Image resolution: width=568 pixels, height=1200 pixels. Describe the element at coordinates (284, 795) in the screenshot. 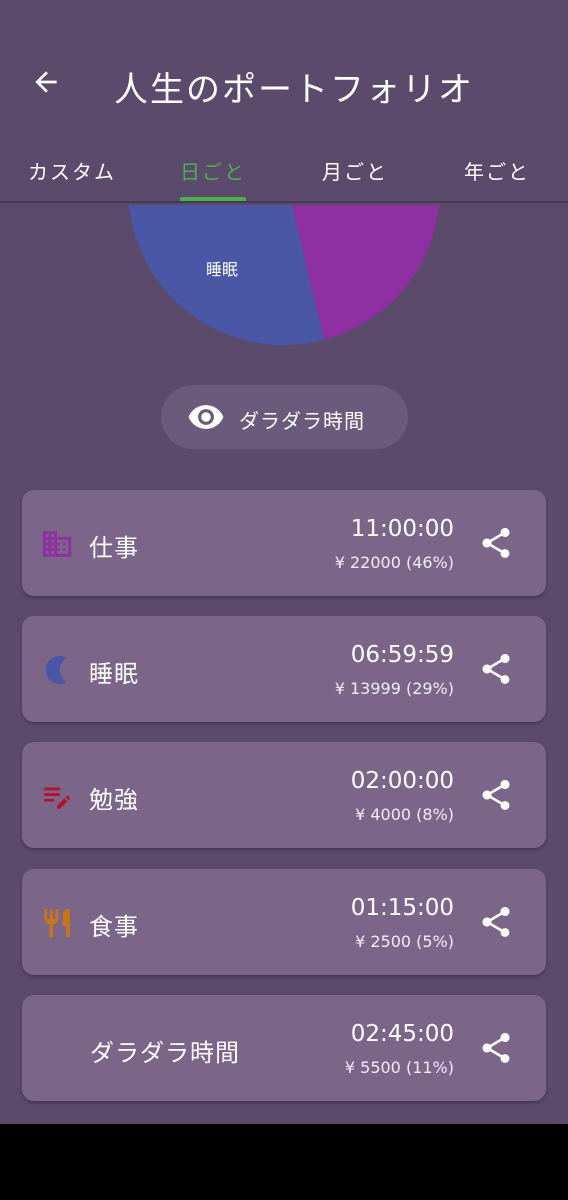

I see `list-item-study: 勉強 02:00:00 ¥ 4000 (8%)` at that location.